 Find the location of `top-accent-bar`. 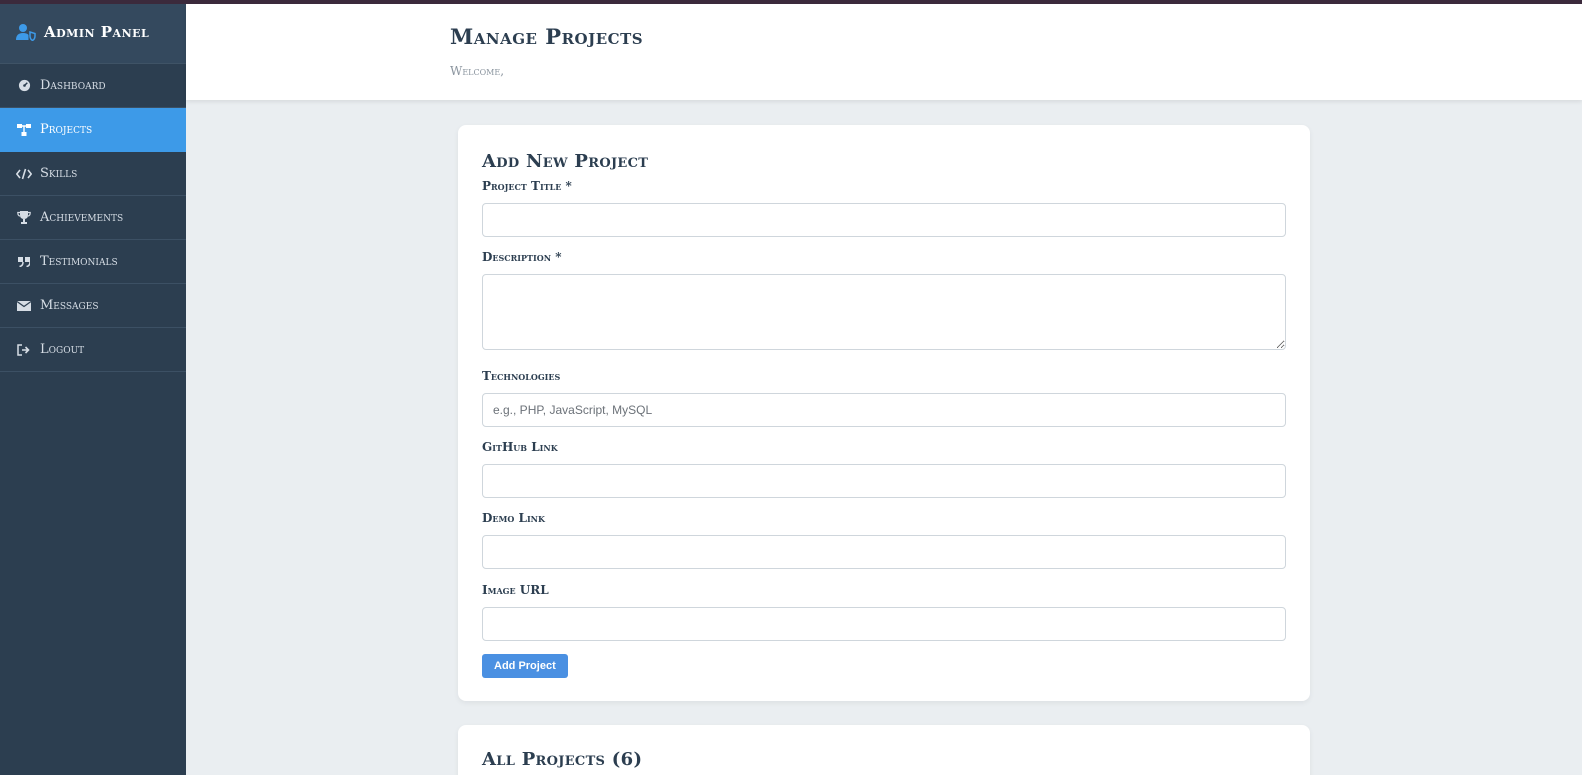

top-accent-bar is located at coordinates (791, 2).